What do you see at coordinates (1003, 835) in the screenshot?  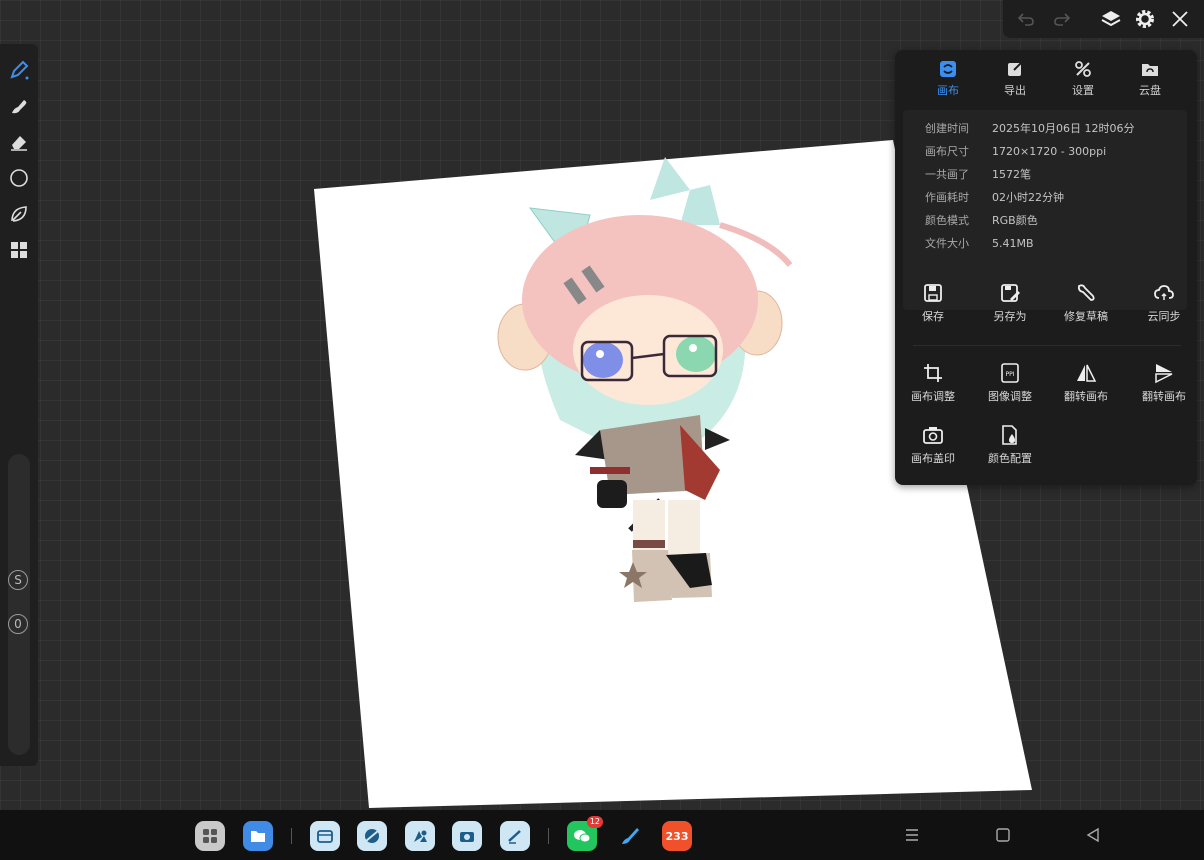 I see `home-icon` at bounding box center [1003, 835].